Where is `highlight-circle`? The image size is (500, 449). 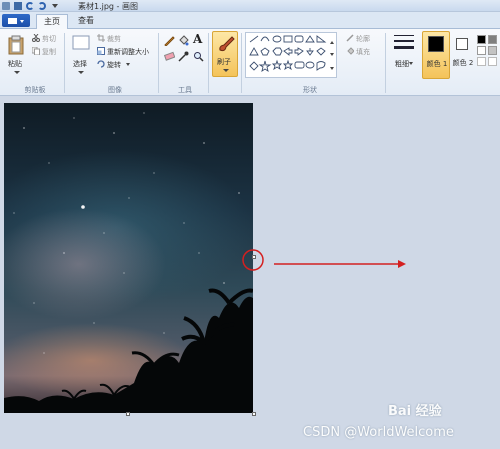
highlight-circle is located at coordinates (253, 260).